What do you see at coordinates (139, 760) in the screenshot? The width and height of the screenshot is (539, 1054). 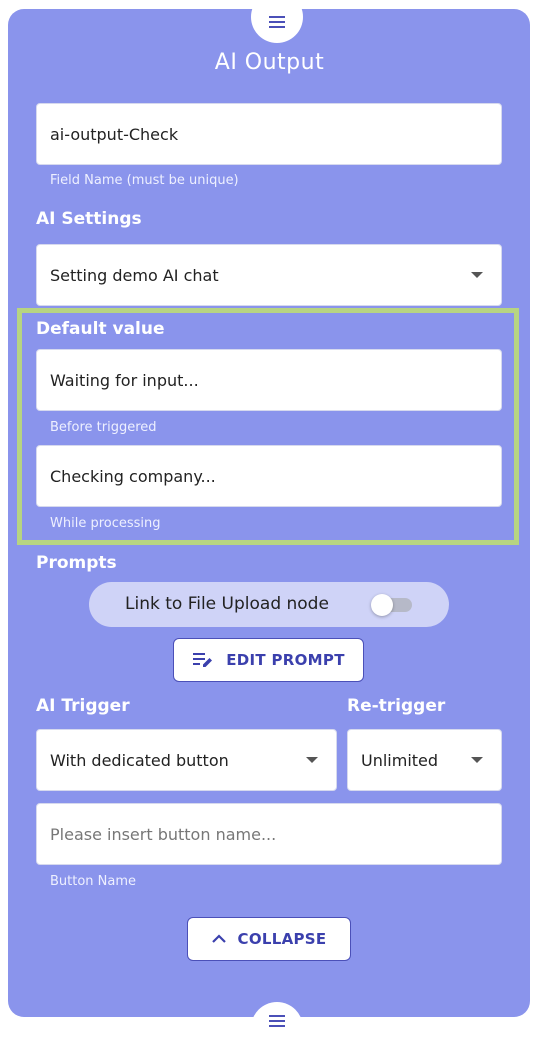 I see `ai-trigger-value: With dedicated button` at bounding box center [139, 760].